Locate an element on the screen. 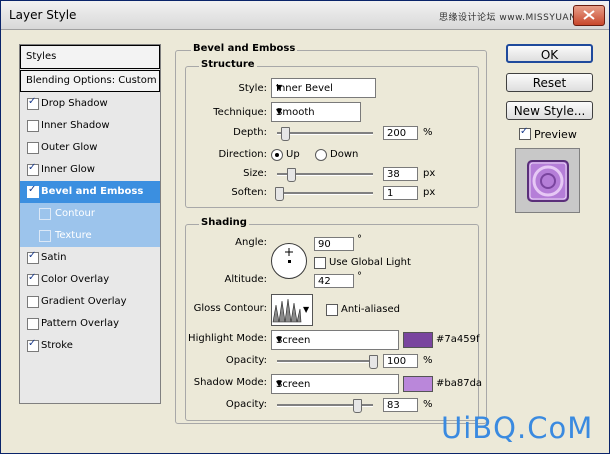  effect-item-satin: Satin is located at coordinates (90, 258).